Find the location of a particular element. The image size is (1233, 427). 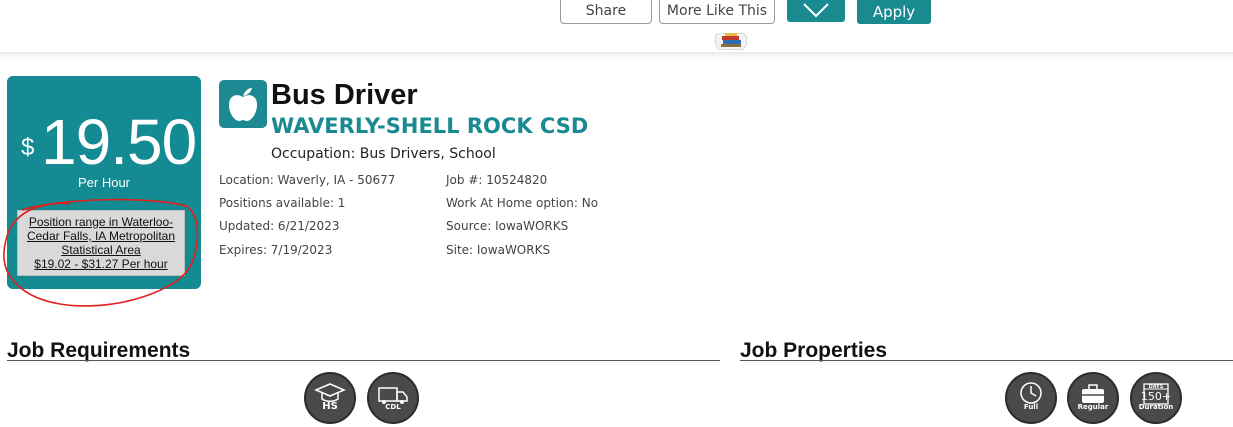

duration-calendar-icon: DAYS 150+ Duration is located at coordinates (1156, 398).